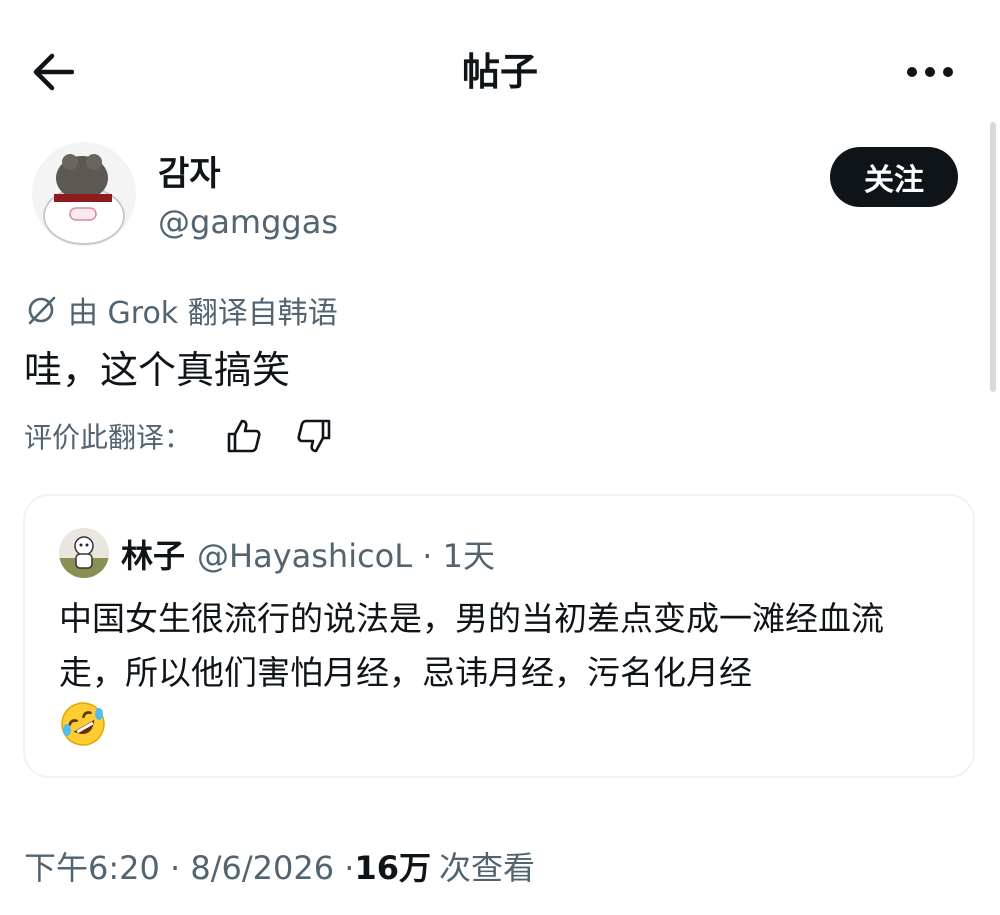  What do you see at coordinates (189, 866) in the screenshot?
I see `post-time-date: 下午6:20 · 8/6/2026 ·` at bounding box center [189, 866].